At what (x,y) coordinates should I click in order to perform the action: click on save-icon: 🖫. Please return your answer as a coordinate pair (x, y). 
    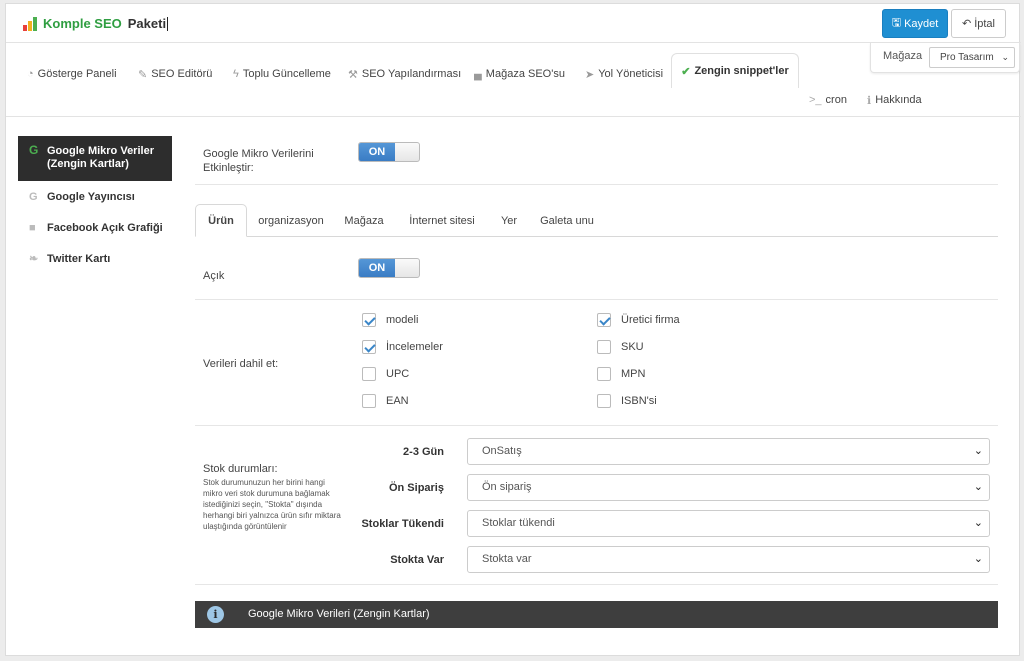
    Looking at the image, I should click on (896, 23).